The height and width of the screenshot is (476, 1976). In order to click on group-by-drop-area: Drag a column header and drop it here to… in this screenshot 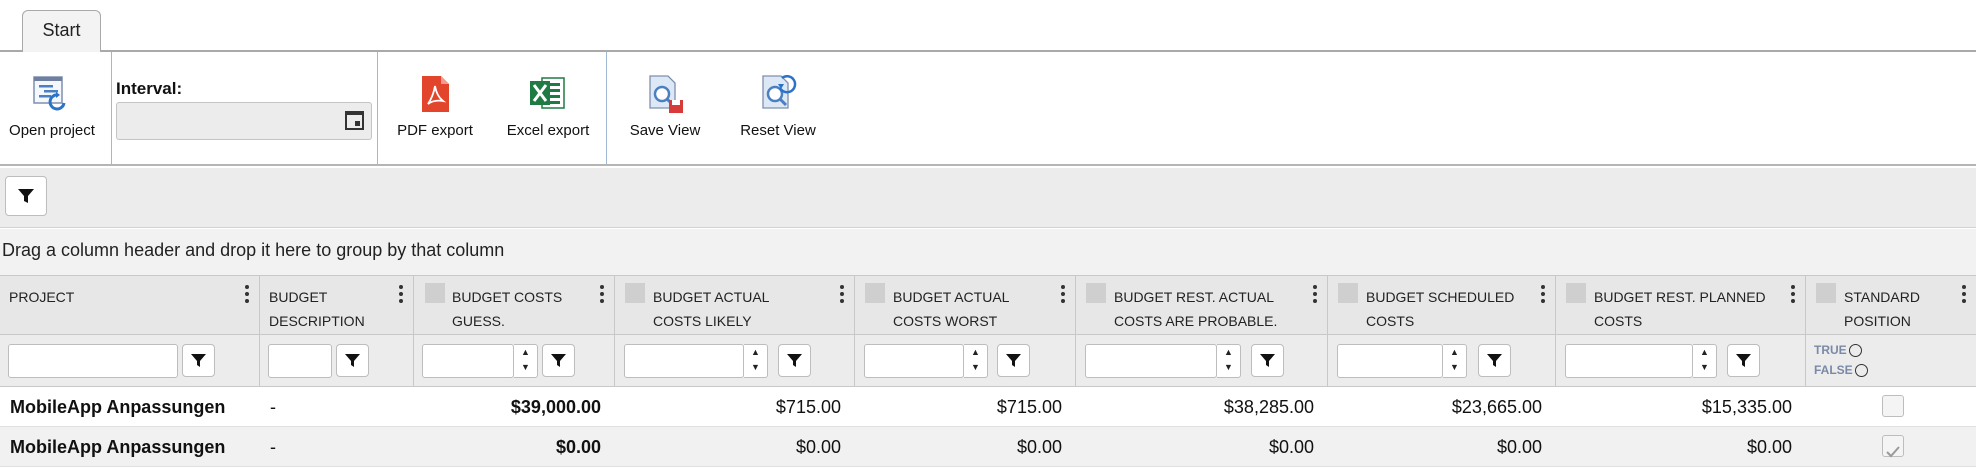, I will do `click(988, 252)`.